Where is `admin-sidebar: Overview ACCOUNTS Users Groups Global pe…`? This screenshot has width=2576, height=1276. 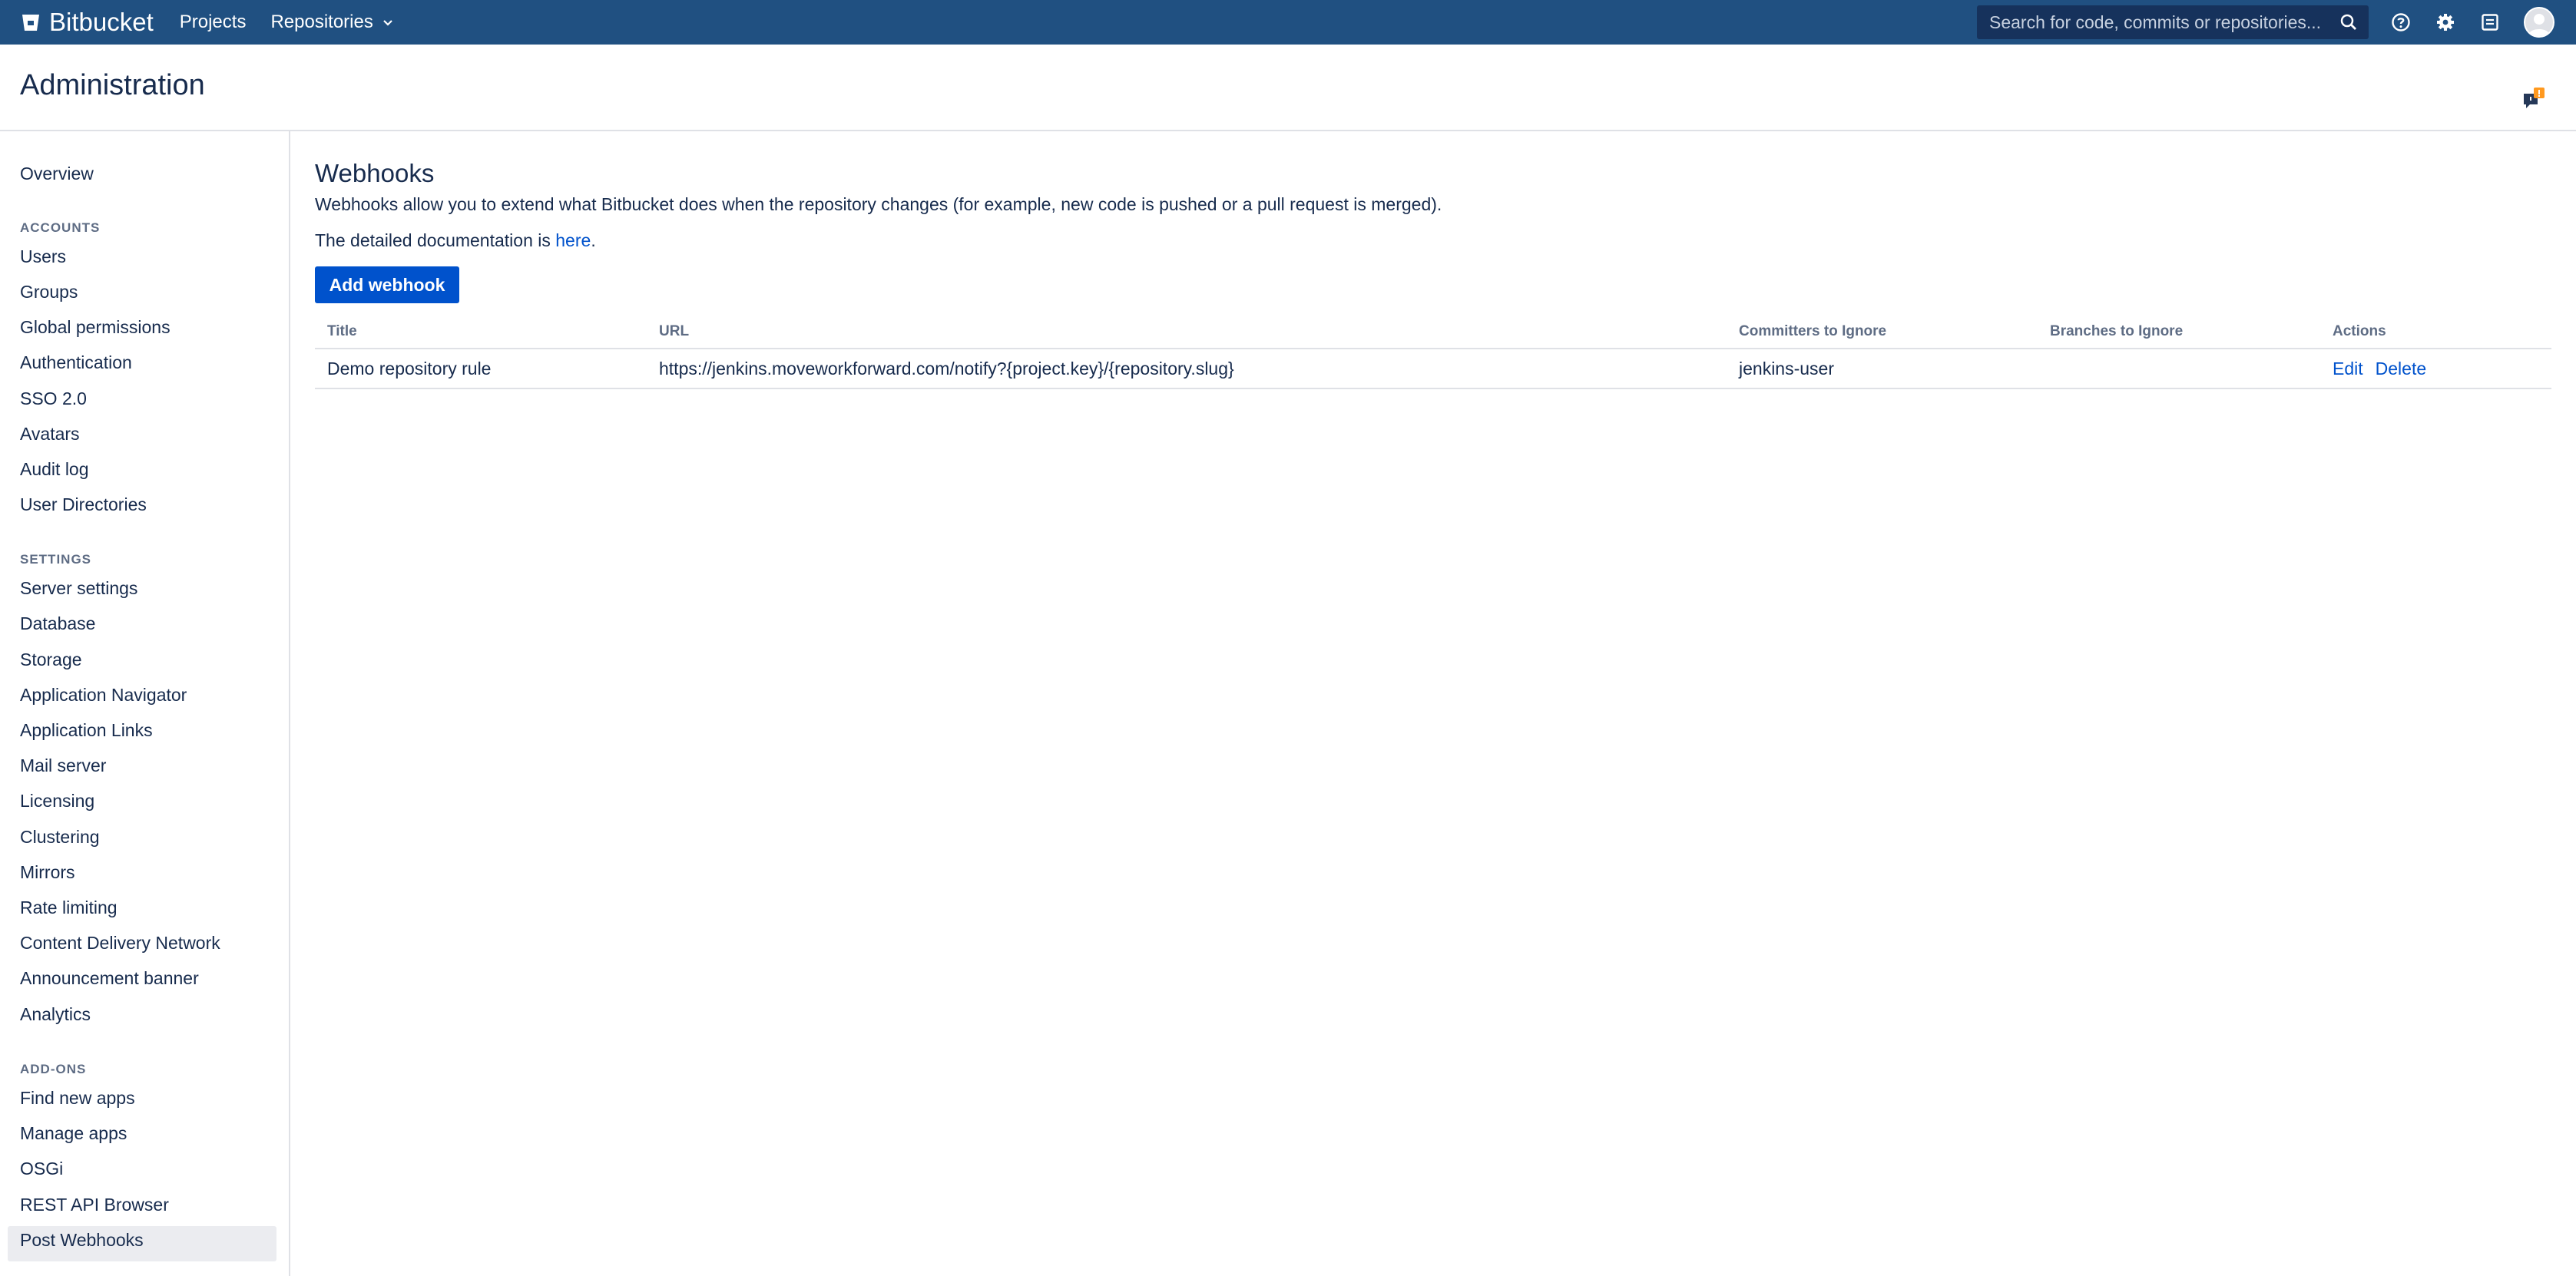 admin-sidebar: Overview ACCOUNTS Users Groups Global pe… is located at coordinates (145, 703).